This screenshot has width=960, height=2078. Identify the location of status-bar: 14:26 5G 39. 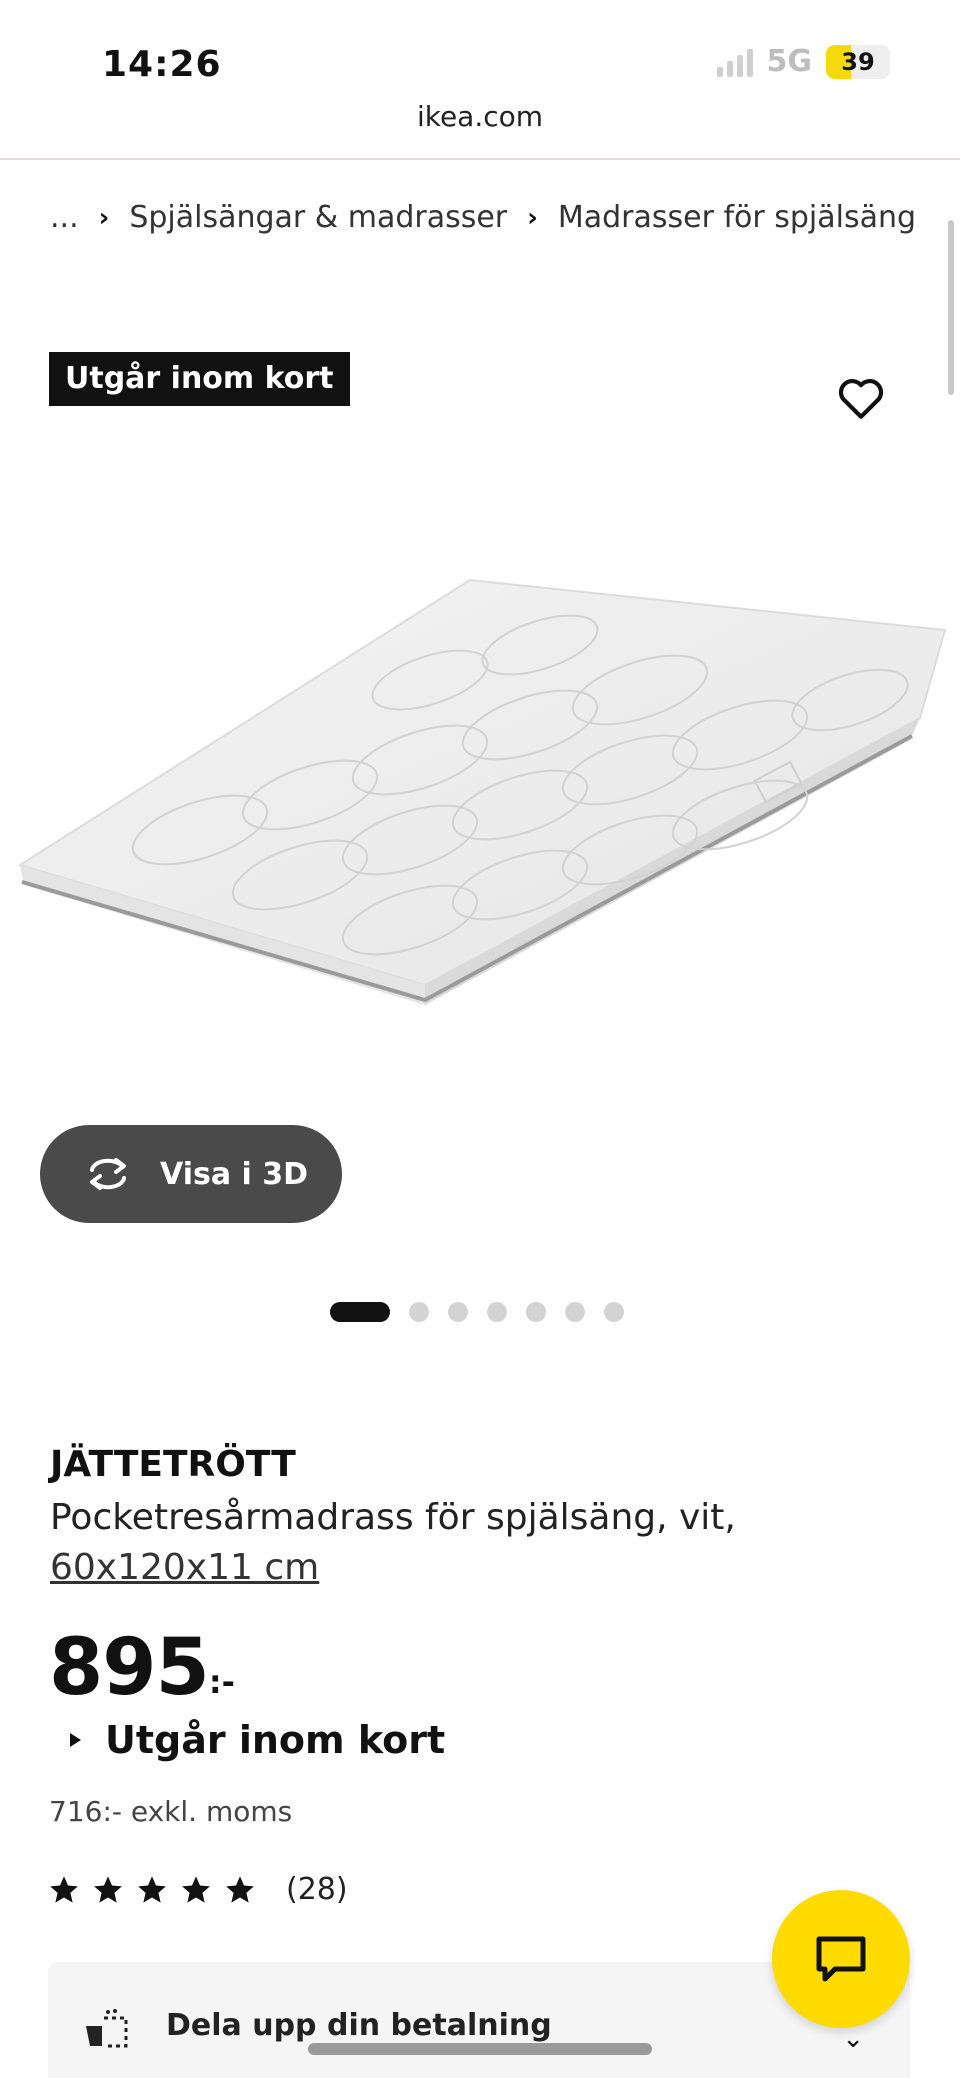
(480, 55).